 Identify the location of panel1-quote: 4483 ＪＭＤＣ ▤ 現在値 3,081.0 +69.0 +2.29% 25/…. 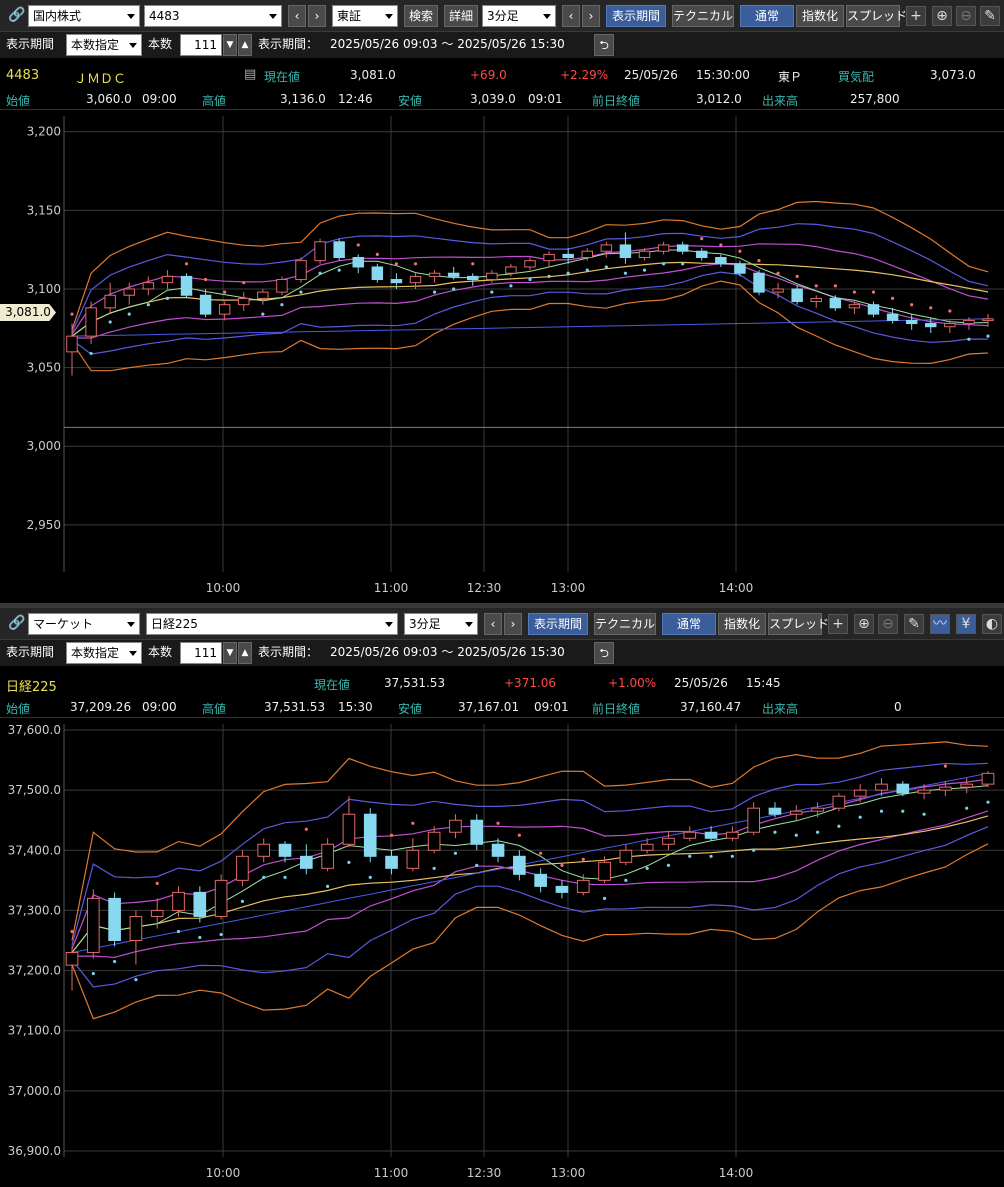
(502, 86).